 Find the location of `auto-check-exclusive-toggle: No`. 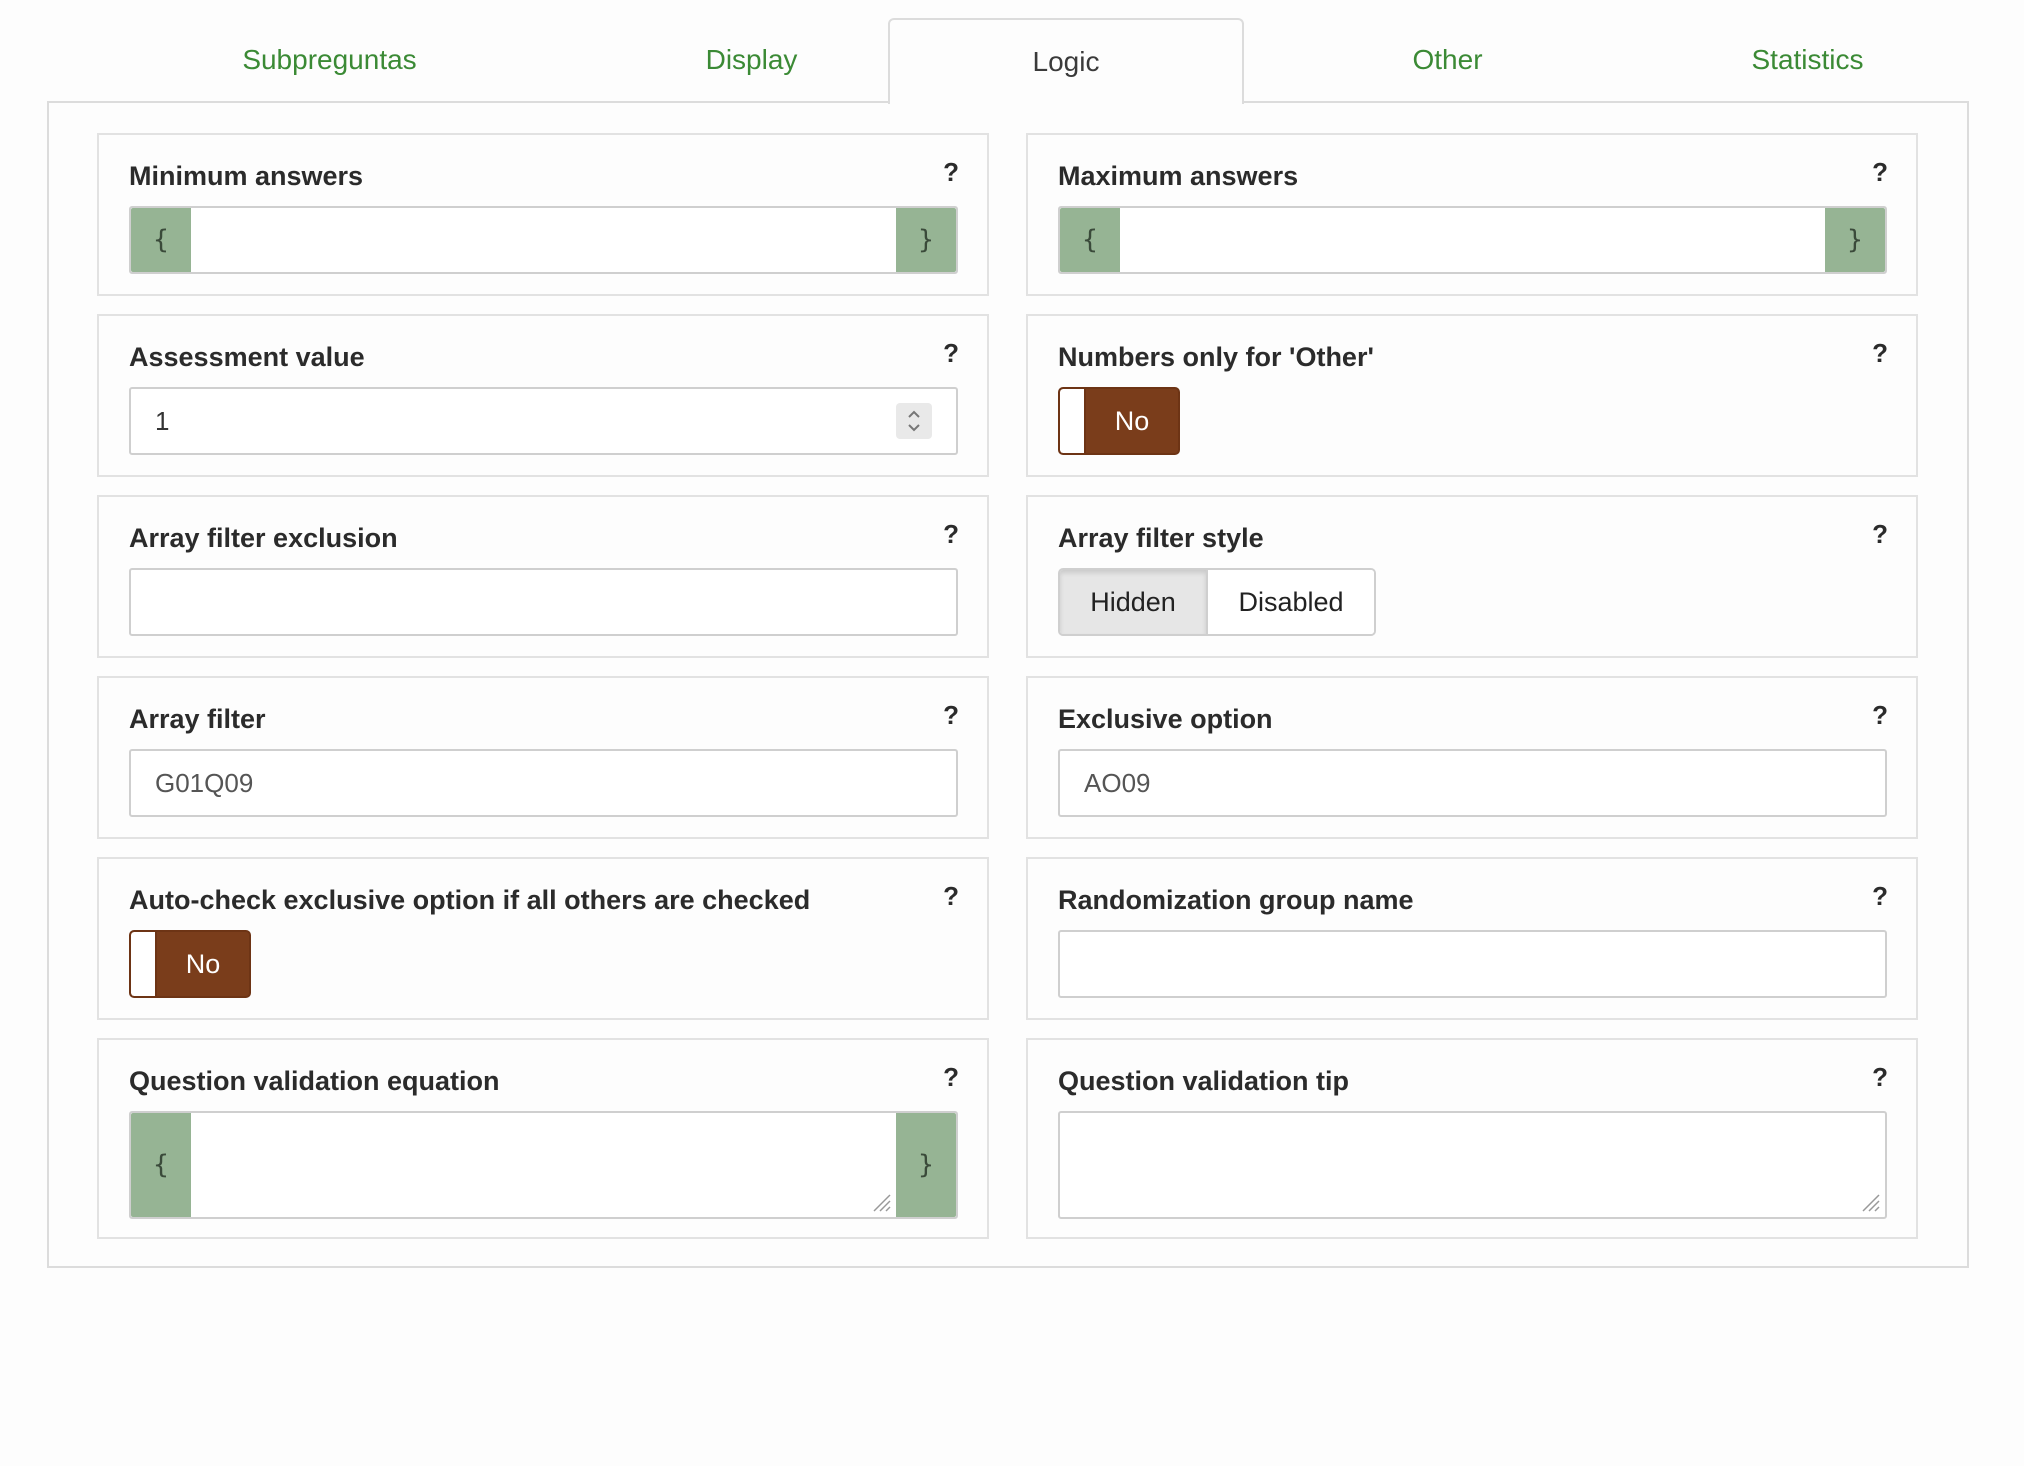

auto-check-exclusive-toggle: No is located at coordinates (190, 964).